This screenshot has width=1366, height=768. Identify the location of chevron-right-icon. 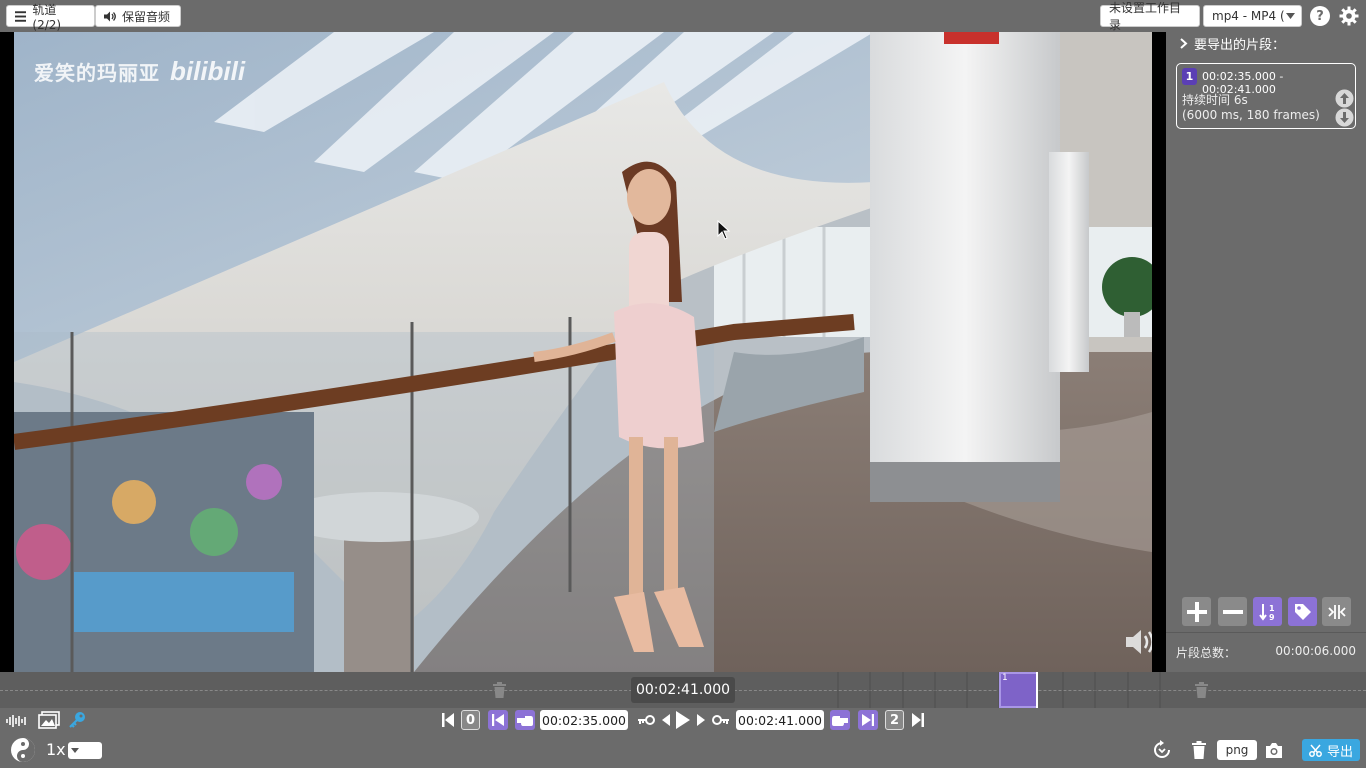
(1184, 43).